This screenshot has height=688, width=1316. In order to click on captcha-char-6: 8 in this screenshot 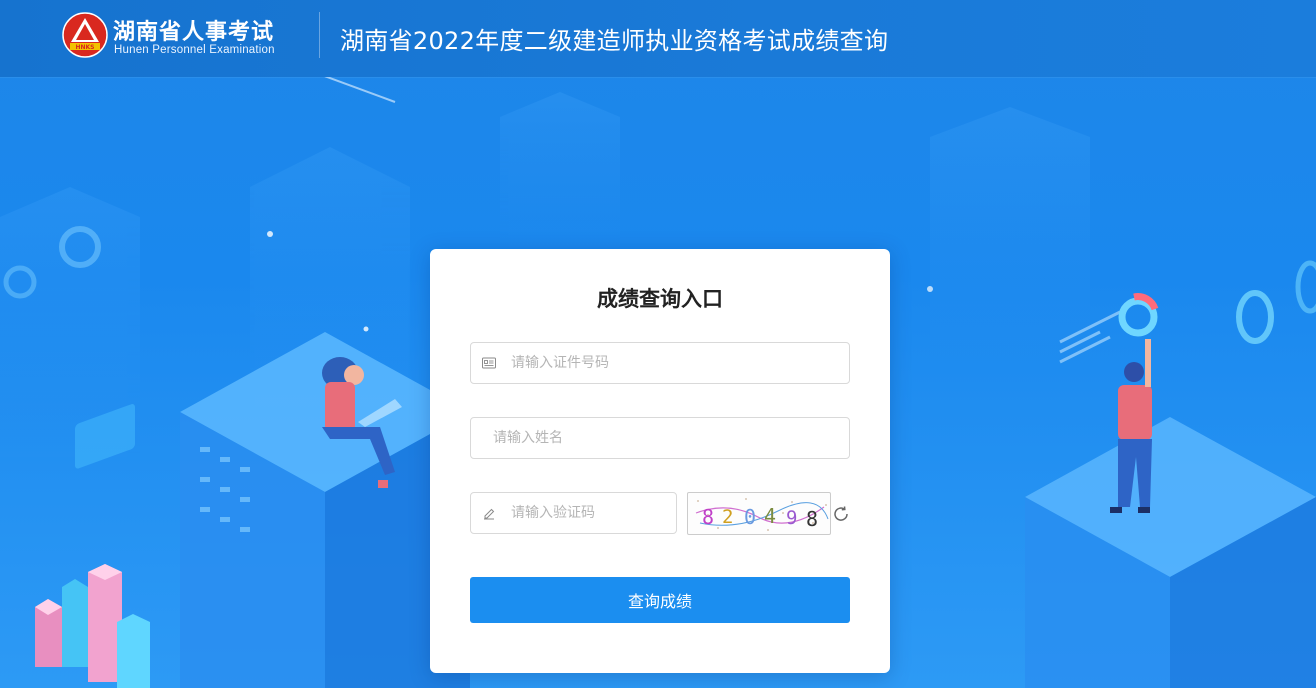, I will do `click(812, 519)`.